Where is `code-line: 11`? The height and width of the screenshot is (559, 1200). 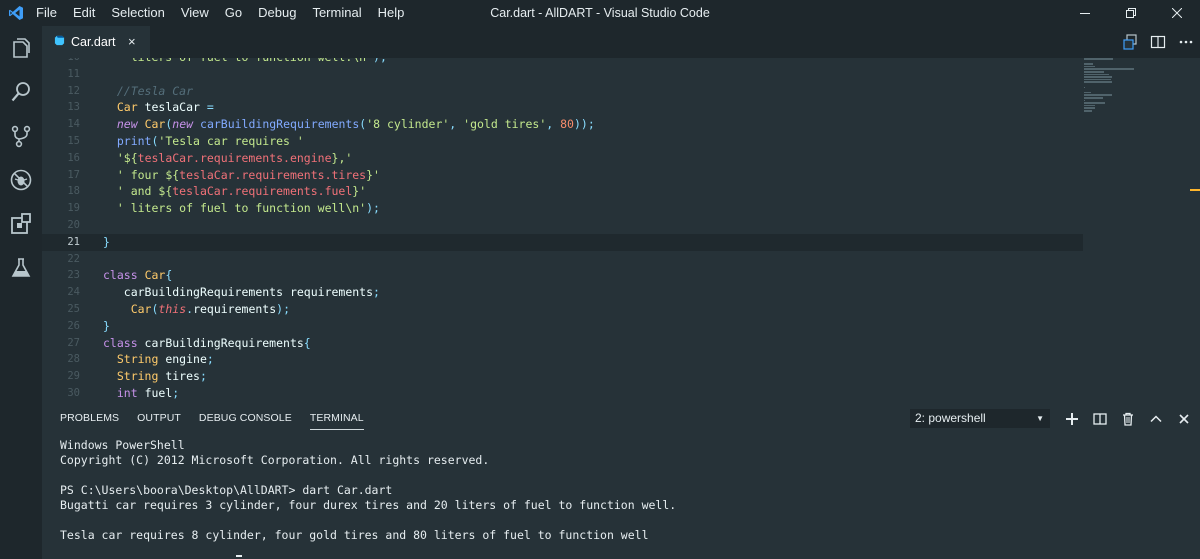 code-line: 11 is located at coordinates (562, 74).